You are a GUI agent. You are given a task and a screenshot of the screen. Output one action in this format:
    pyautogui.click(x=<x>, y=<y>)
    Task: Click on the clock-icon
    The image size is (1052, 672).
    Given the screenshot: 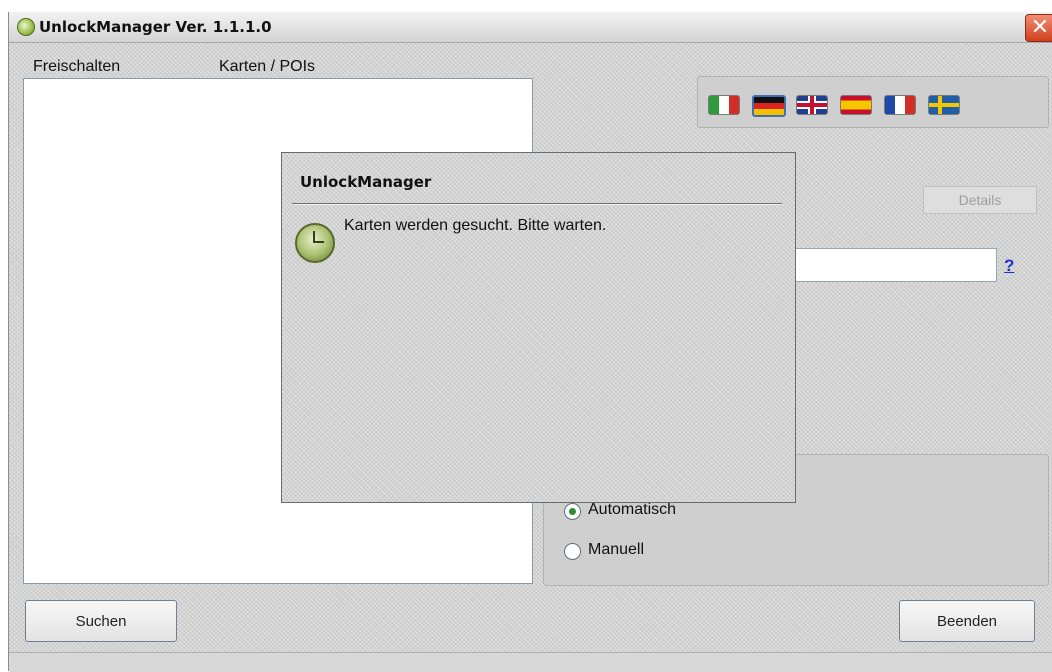 What is the action you would take?
    pyautogui.click(x=315, y=243)
    